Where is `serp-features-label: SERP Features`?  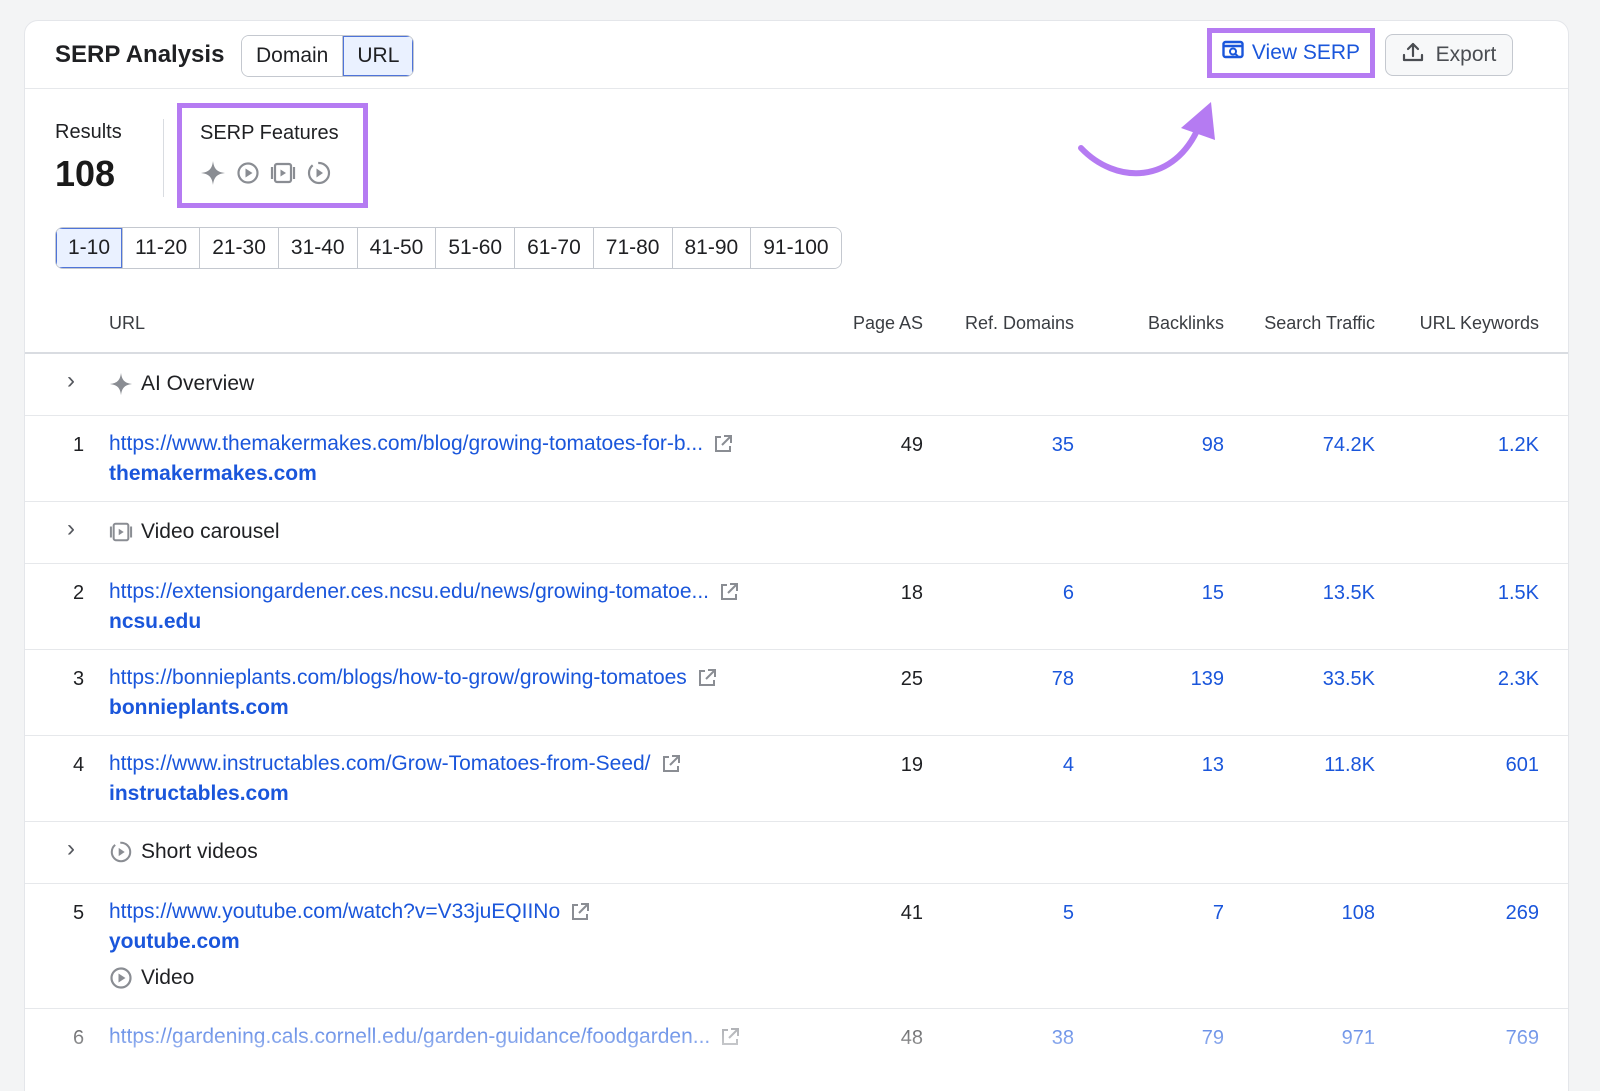
serp-features-label: SERP Features is located at coordinates (269, 133).